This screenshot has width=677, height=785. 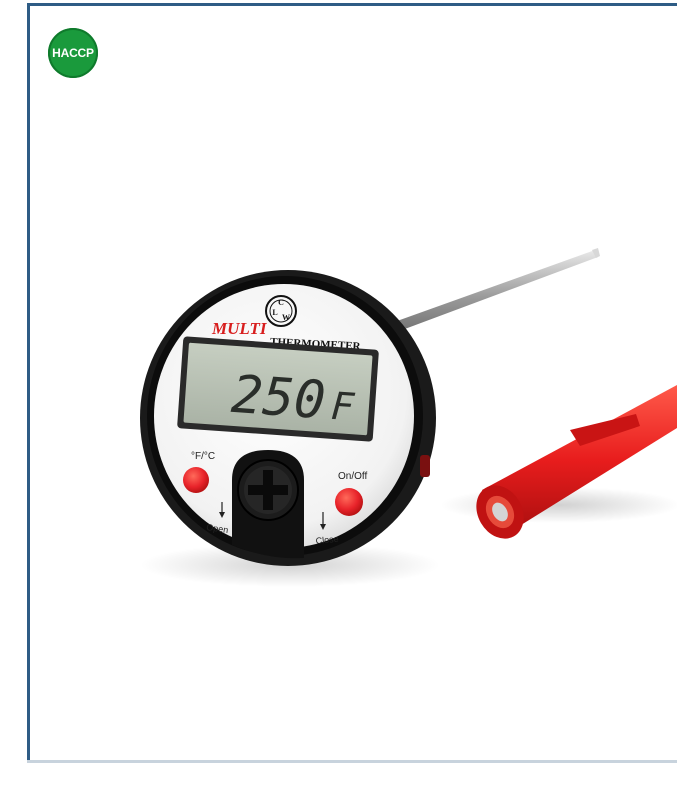 What do you see at coordinates (343, 407) in the screenshot?
I see `lcd-unit: F` at bounding box center [343, 407].